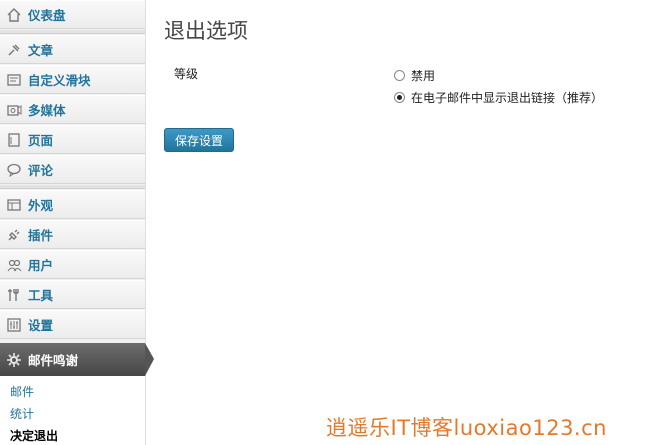  I want to click on radio-option-show-link: 在电子邮件中显示退出链接（推荐）, so click(498, 97).